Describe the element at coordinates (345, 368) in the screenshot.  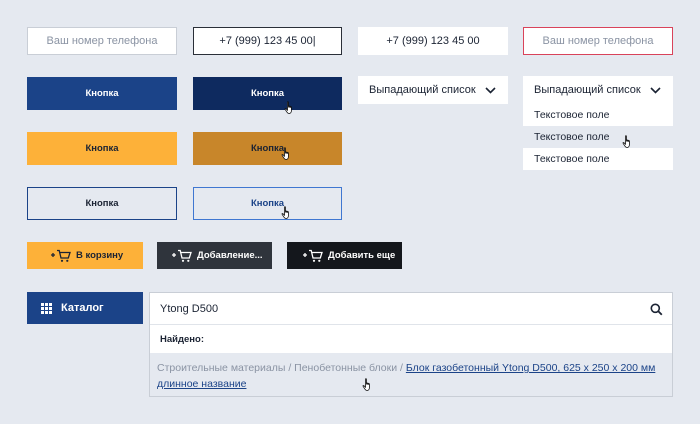
I see `breadcrumb-item: Пенобетонные блоки` at that location.